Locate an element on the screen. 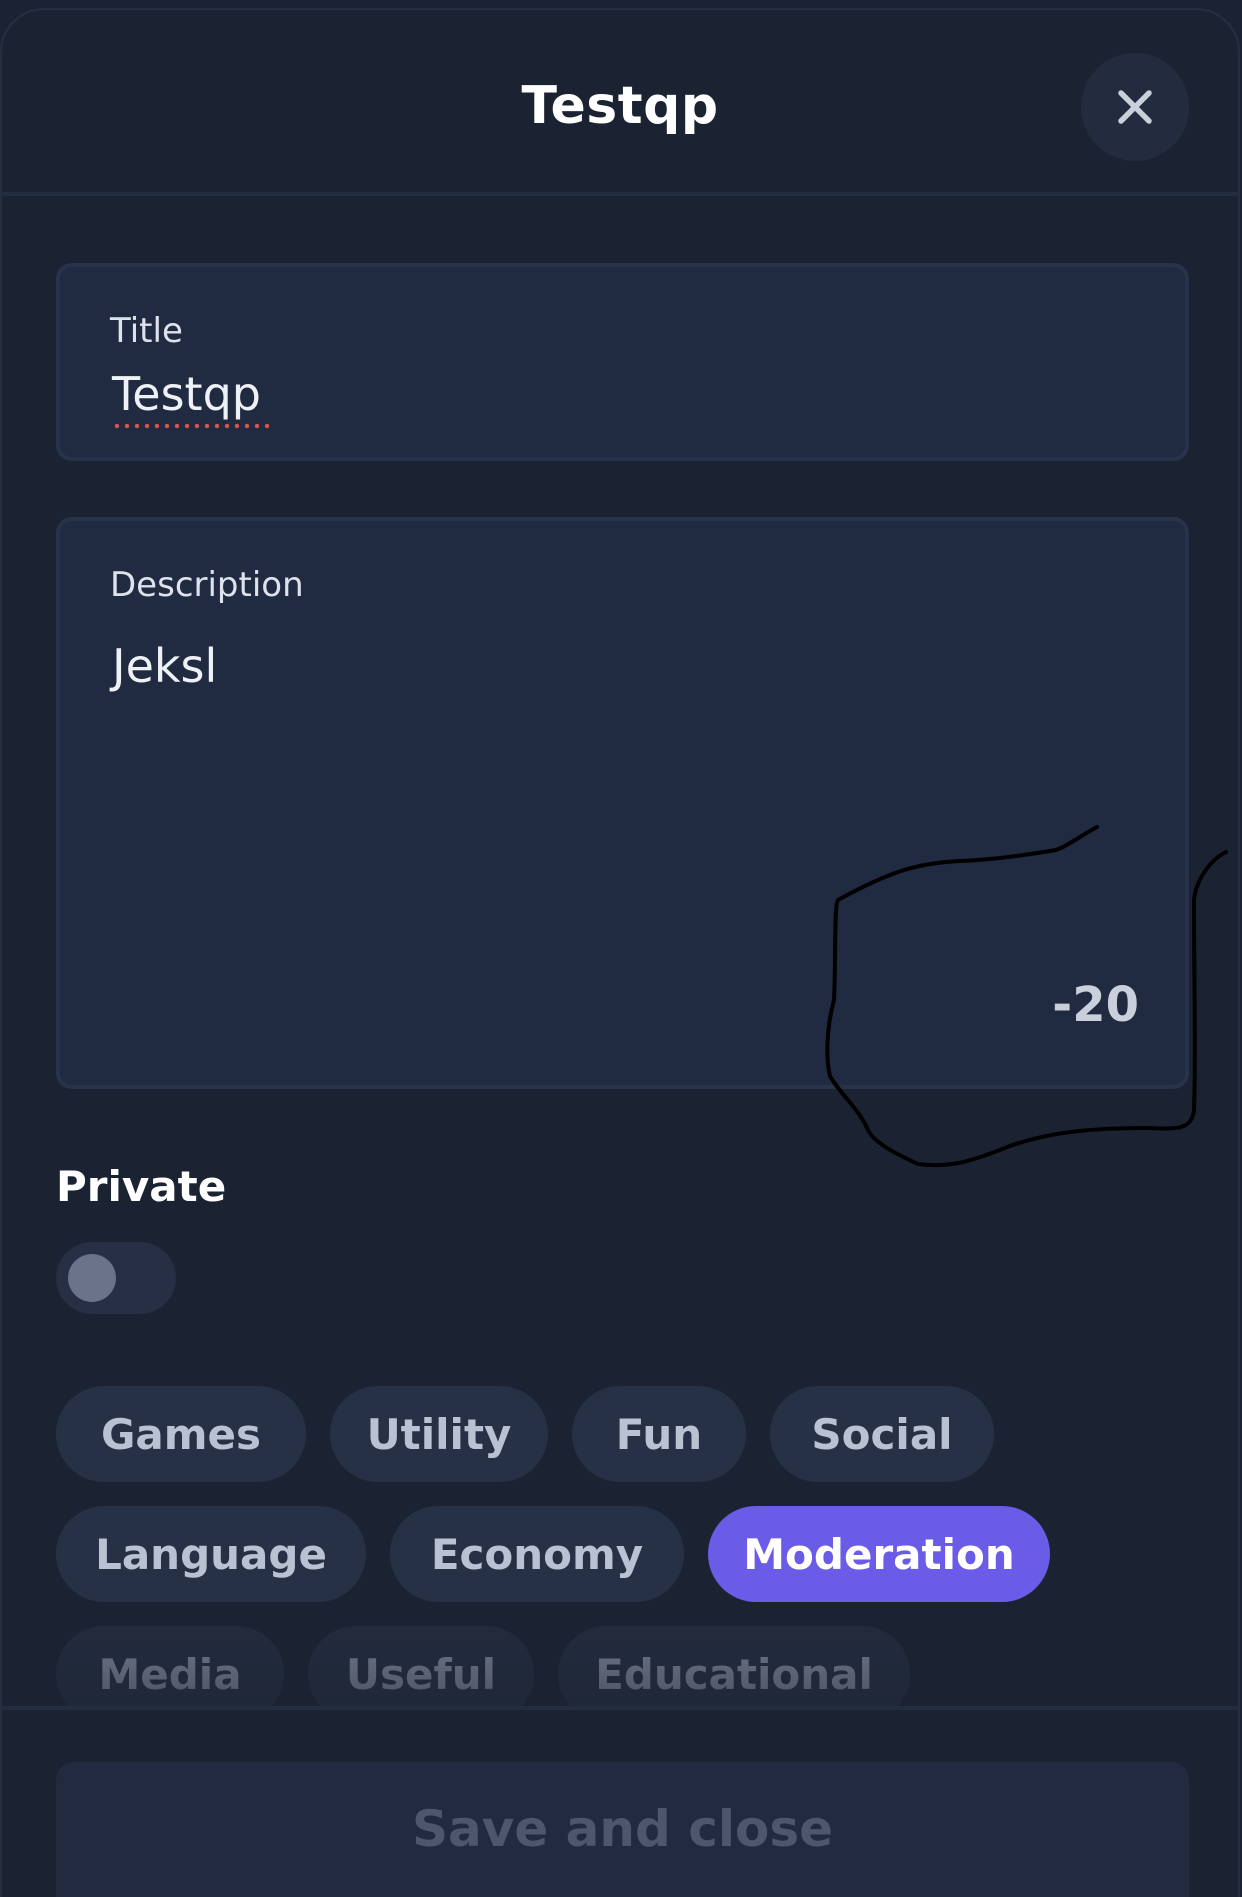  tag-chip-moderation: Moderation is located at coordinates (879, 1554).